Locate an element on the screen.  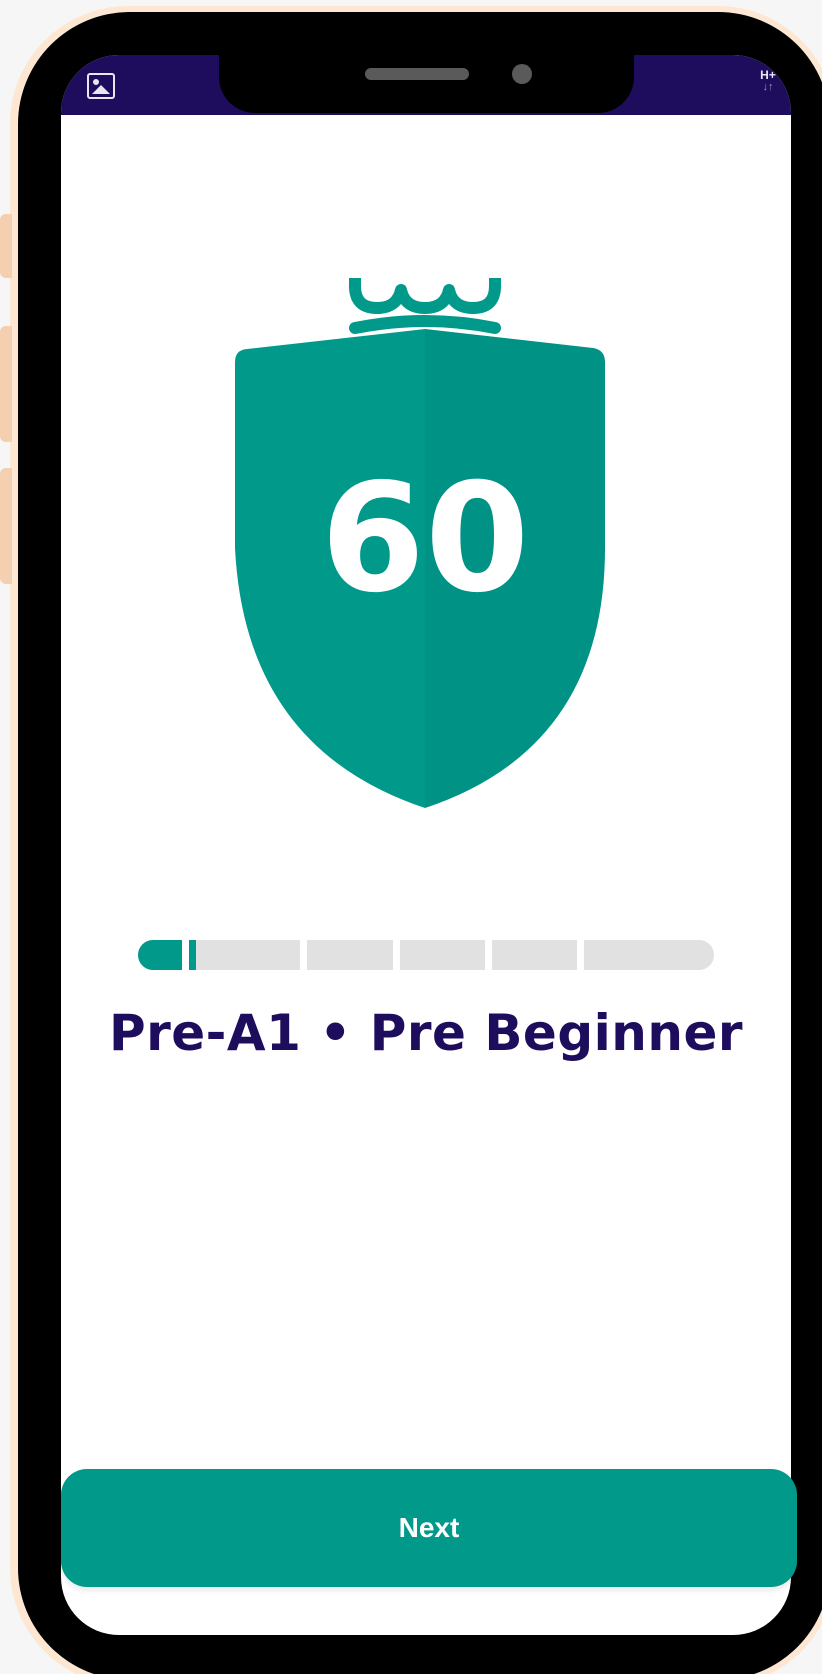
level-title: Pre-A1 • Pre Beginner is located at coordinates (426, 1033).